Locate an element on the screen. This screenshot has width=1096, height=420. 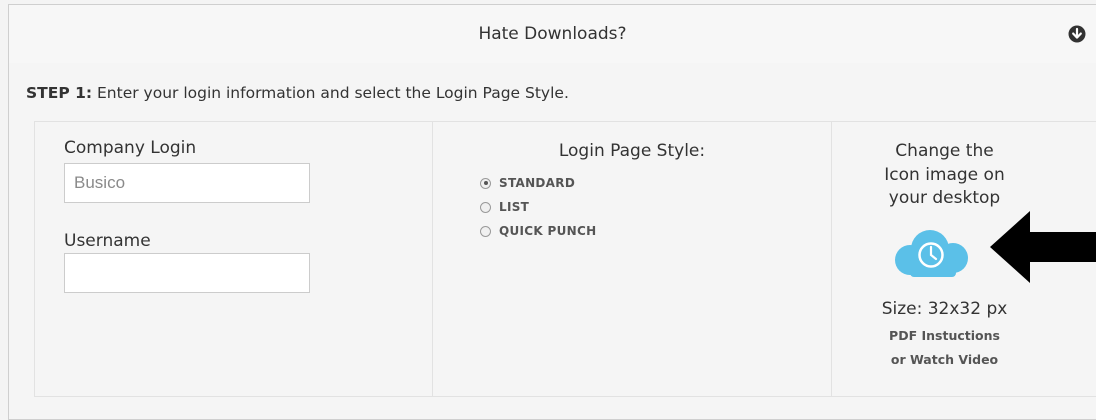
company-login-label: Company Login is located at coordinates (130, 148).